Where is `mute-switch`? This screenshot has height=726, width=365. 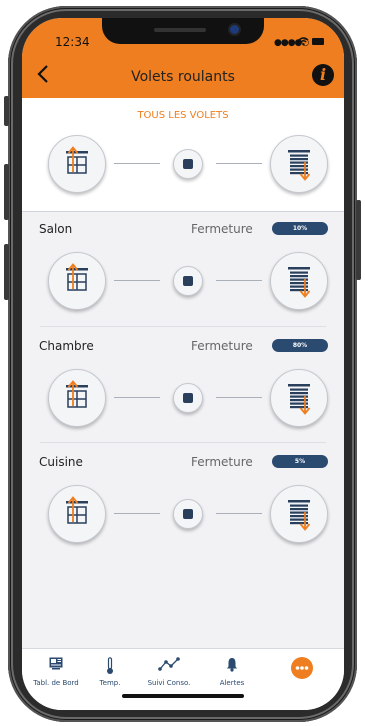 mute-switch is located at coordinates (6, 111).